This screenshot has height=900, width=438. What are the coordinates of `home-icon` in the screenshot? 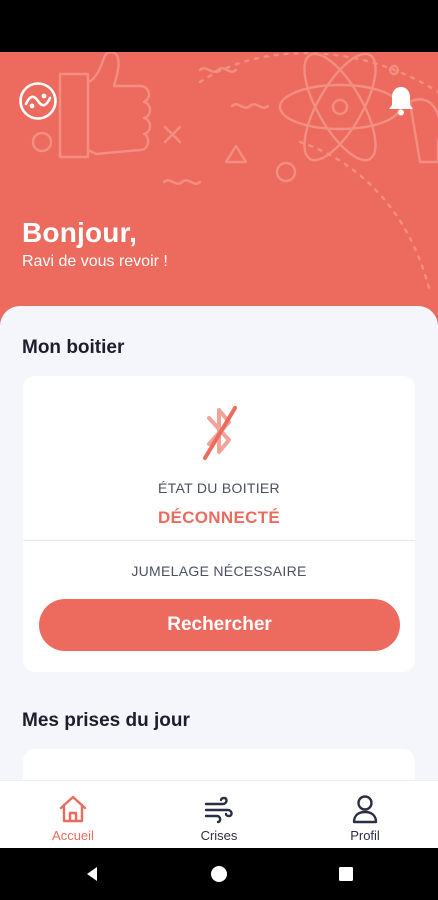 It's located at (73, 809).